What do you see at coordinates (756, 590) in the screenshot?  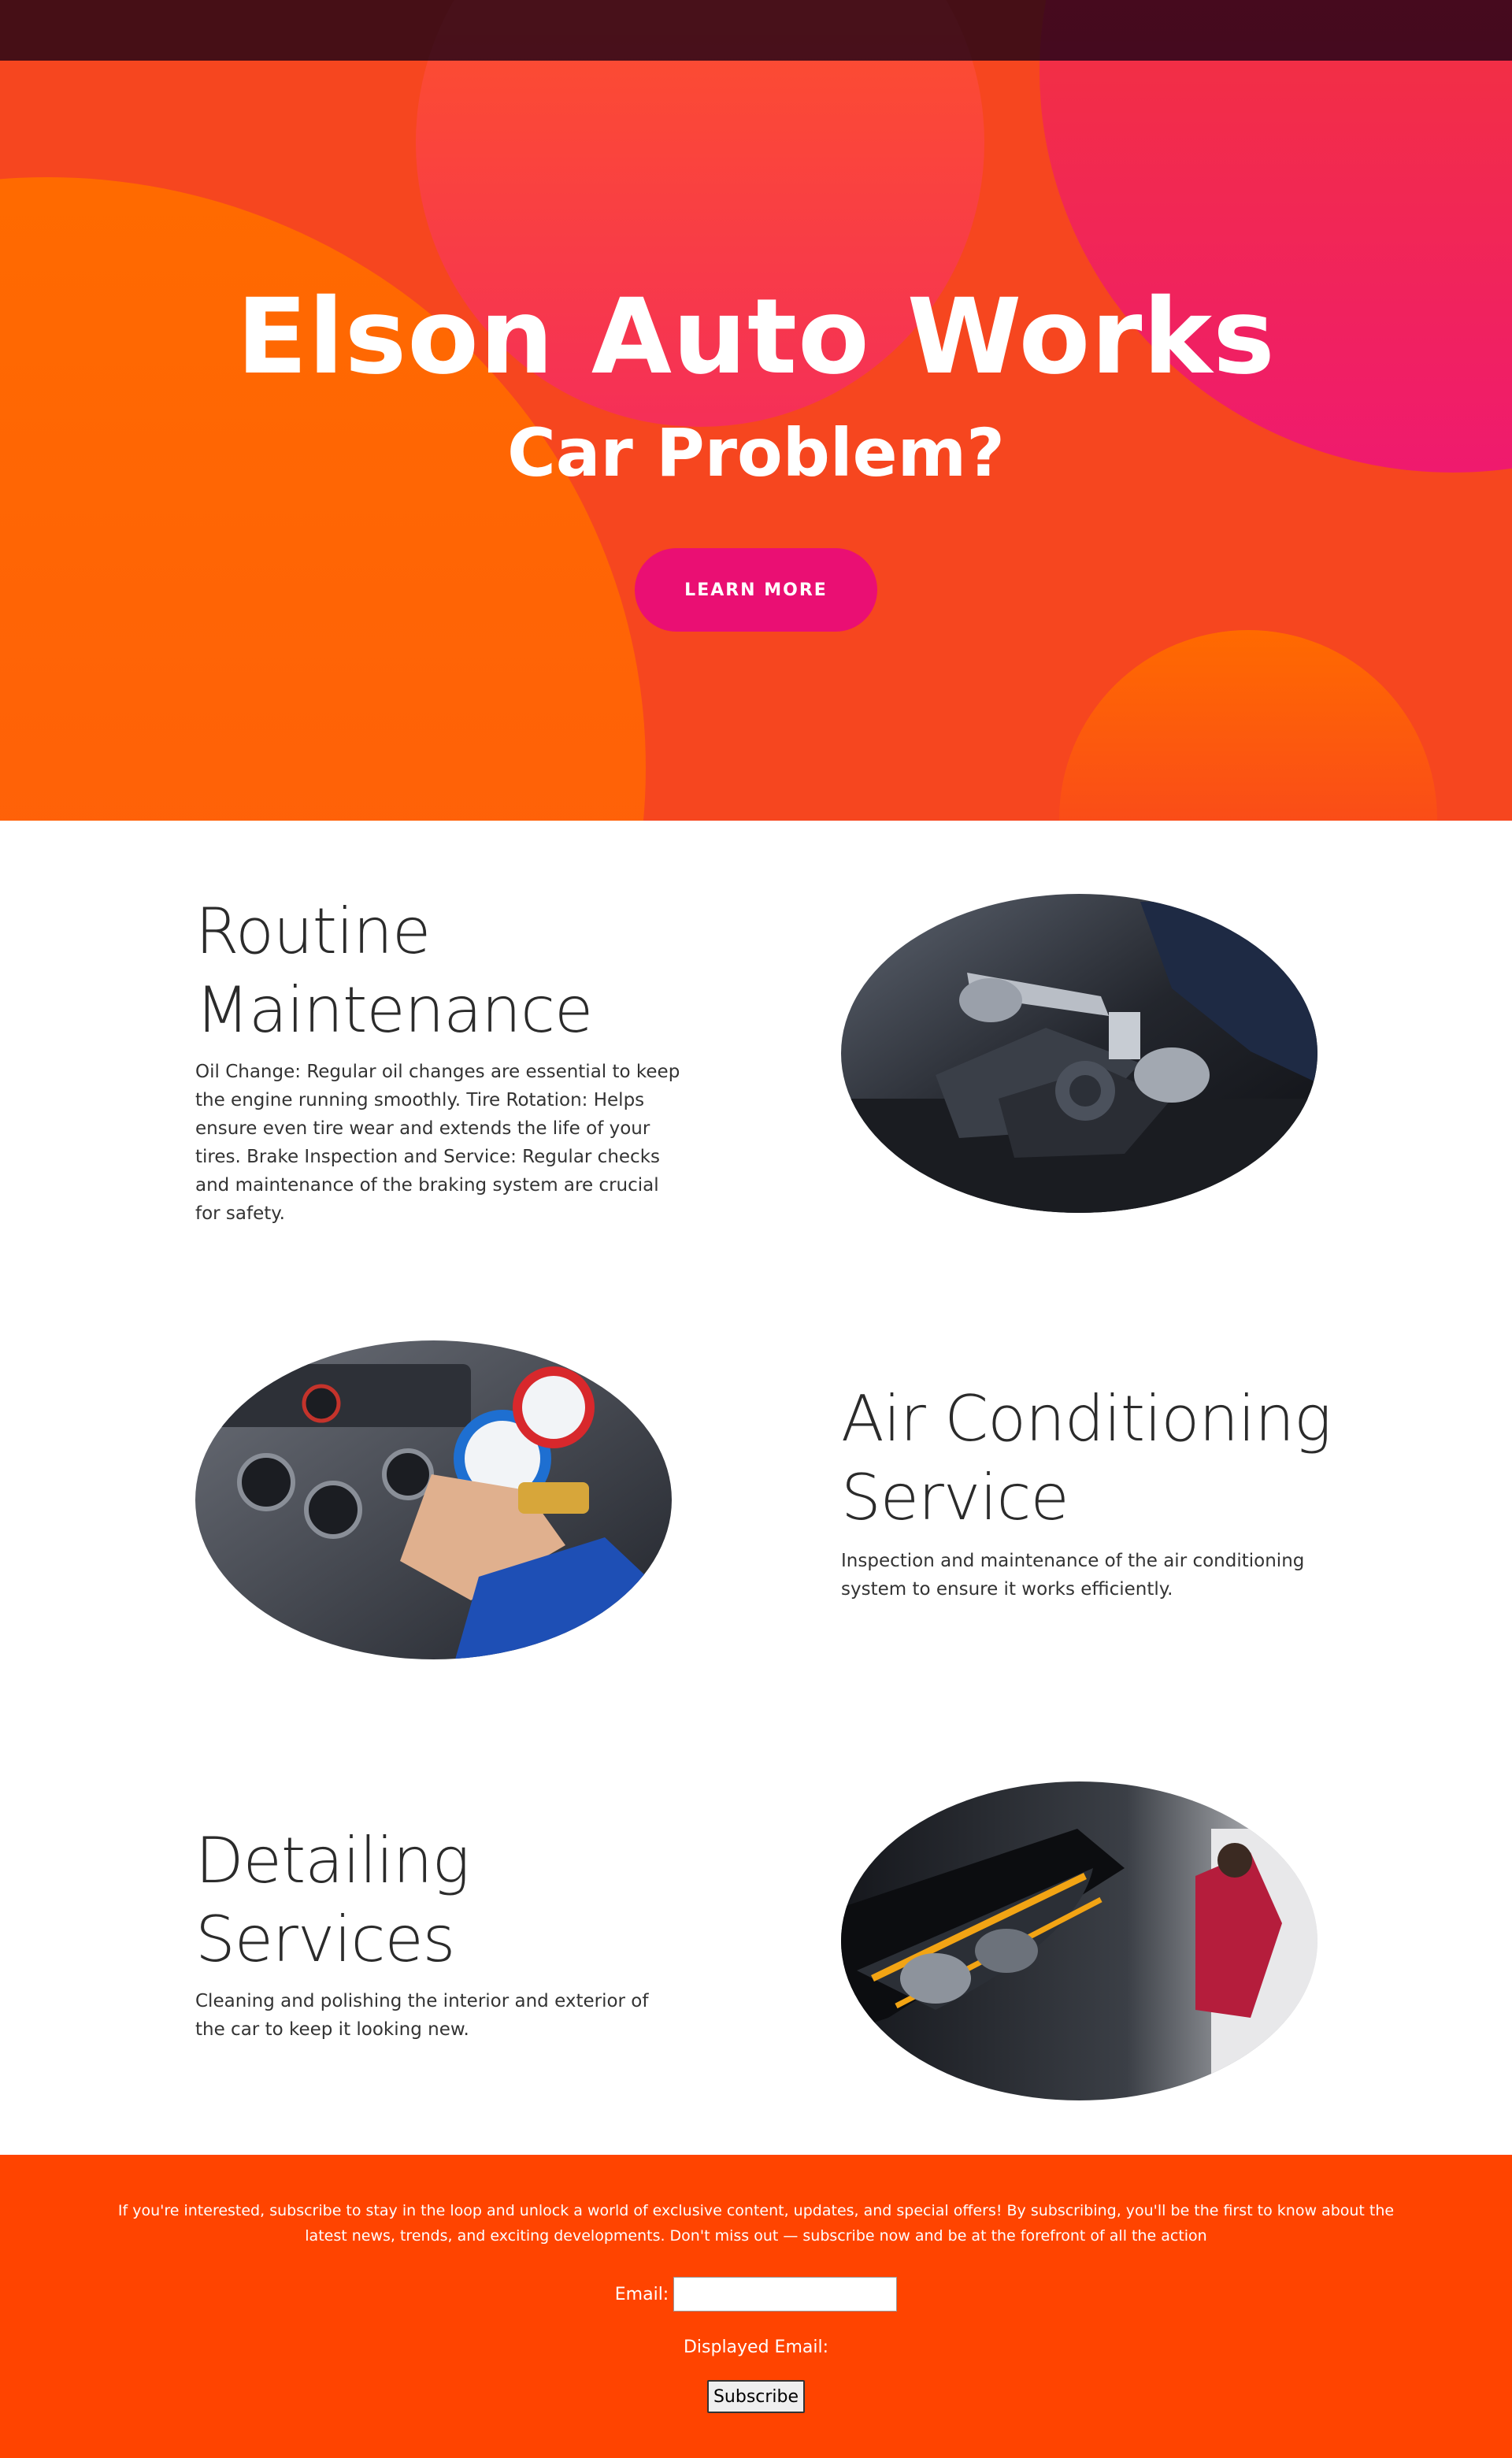 I see `learn-more-button: LEARN MORE` at bounding box center [756, 590].